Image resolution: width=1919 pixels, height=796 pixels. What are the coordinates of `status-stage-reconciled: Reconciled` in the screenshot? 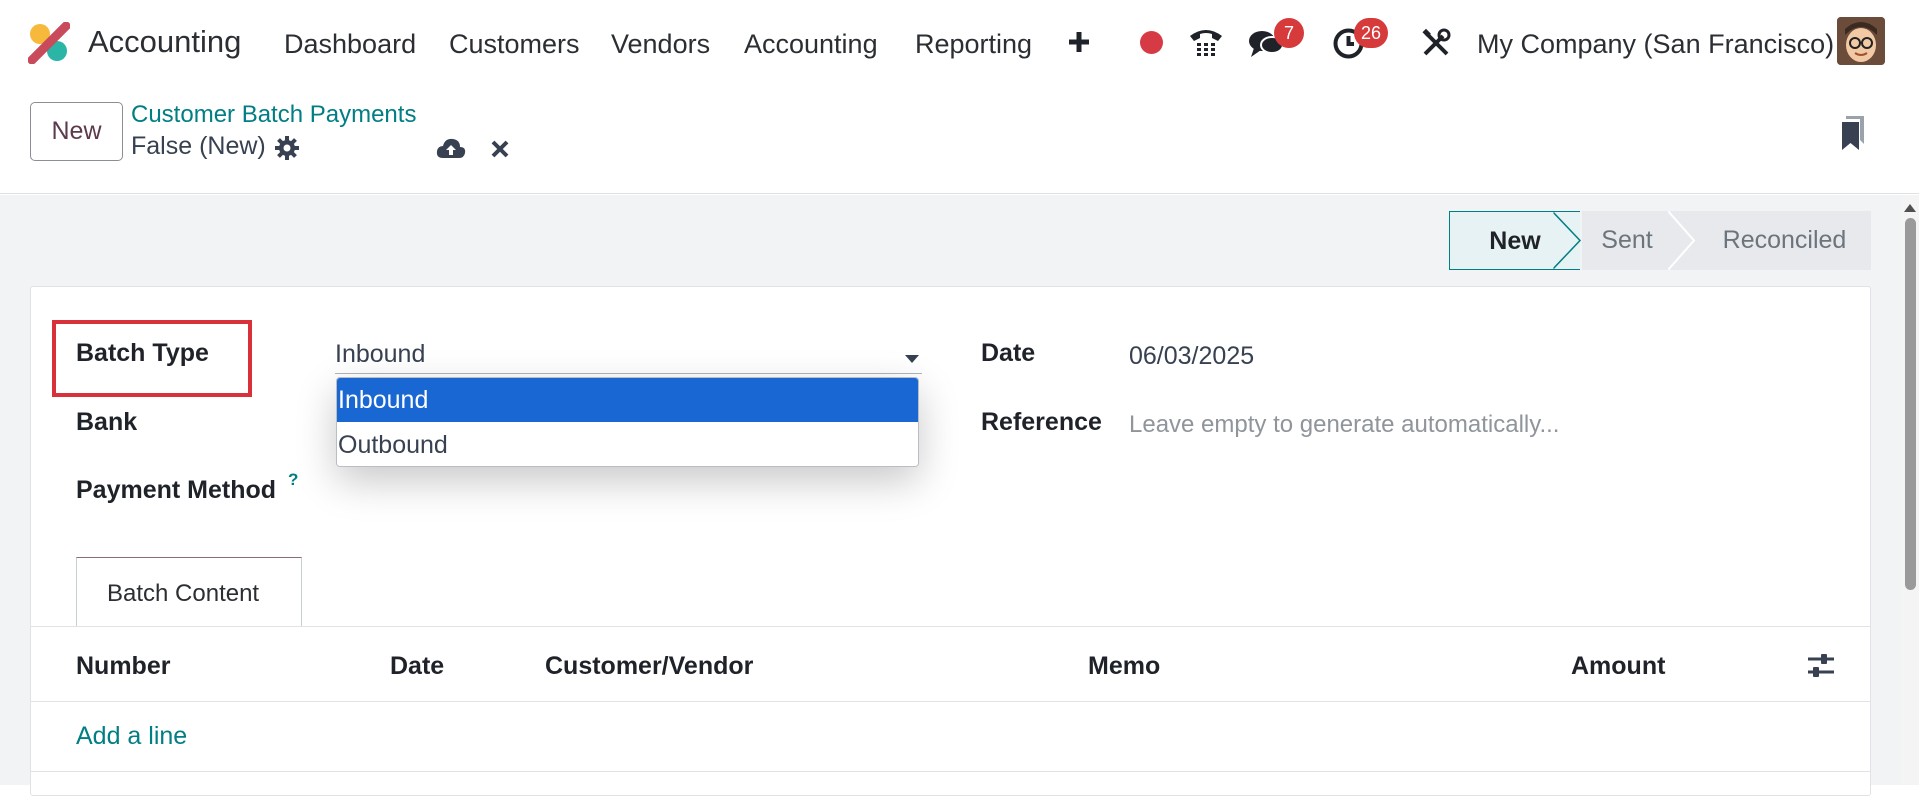 It's located at (1784, 240).